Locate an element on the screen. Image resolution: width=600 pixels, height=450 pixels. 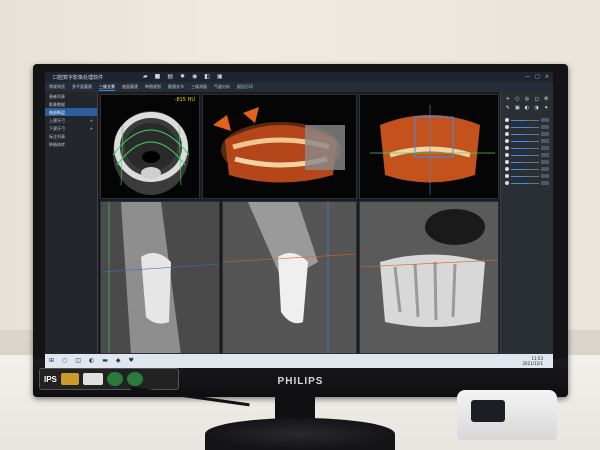
app-icon: ◆ is located at coordinates (118, 361).